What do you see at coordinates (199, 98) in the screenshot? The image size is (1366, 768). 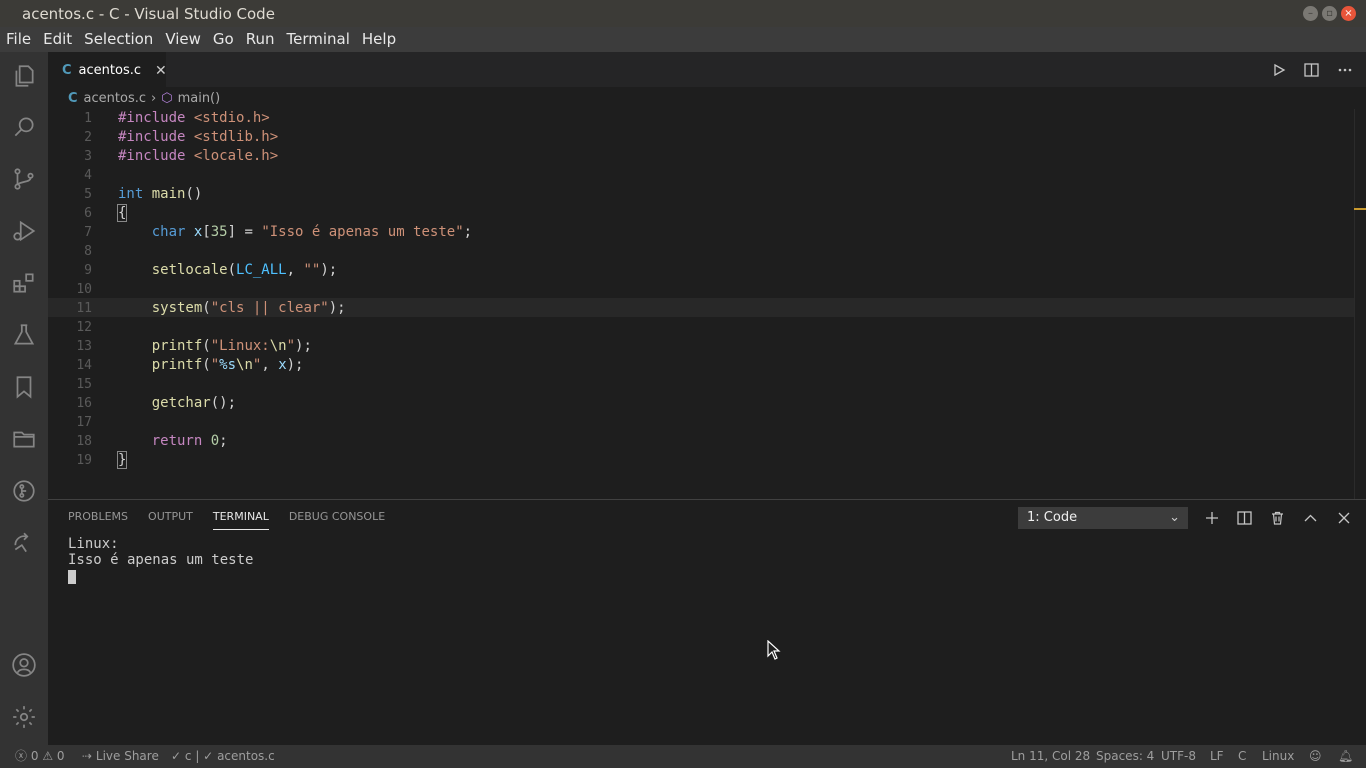 I see `breadcrumb-symbol: main()` at bounding box center [199, 98].